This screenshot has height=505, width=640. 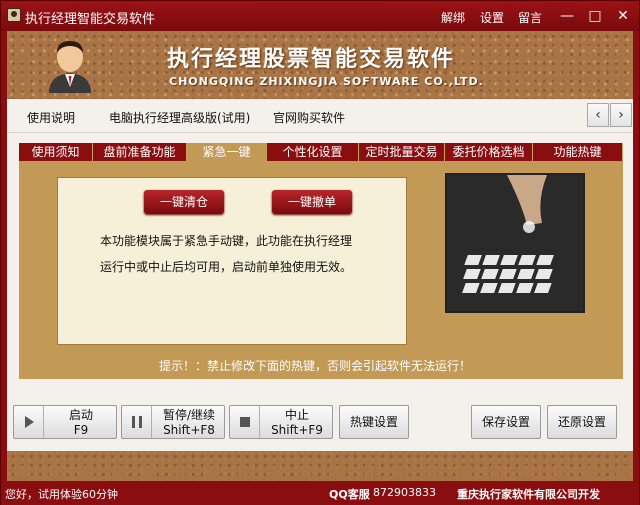 What do you see at coordinates (567, 16) in the screenshot?
I see `minimize-icon: —` at bounding box center [567, 16].